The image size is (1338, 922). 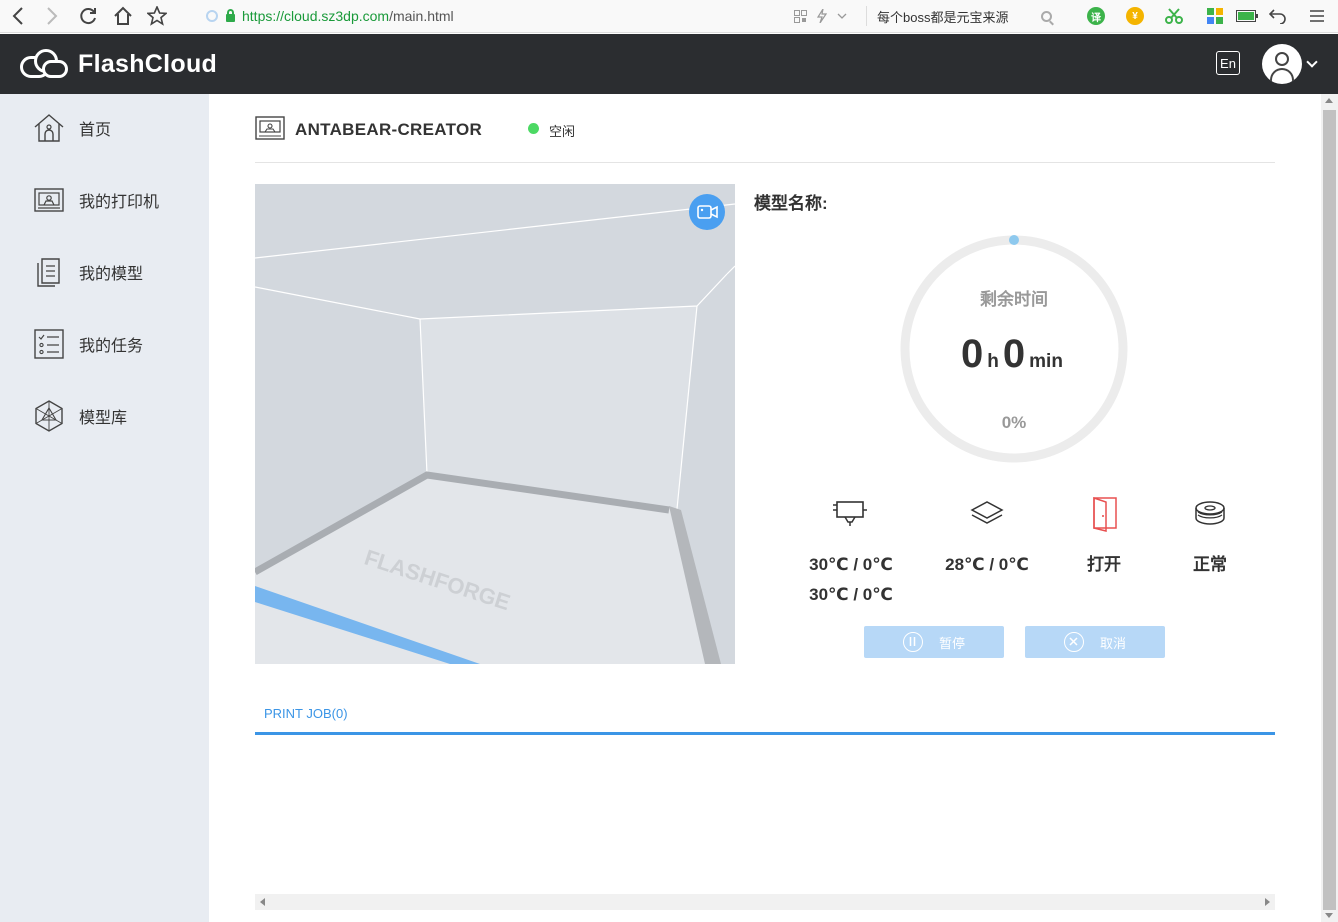 What do you see at coordinates (1282, 64) in the screenshot?
I see `user-avatar` at bounding box center [1282, 64].